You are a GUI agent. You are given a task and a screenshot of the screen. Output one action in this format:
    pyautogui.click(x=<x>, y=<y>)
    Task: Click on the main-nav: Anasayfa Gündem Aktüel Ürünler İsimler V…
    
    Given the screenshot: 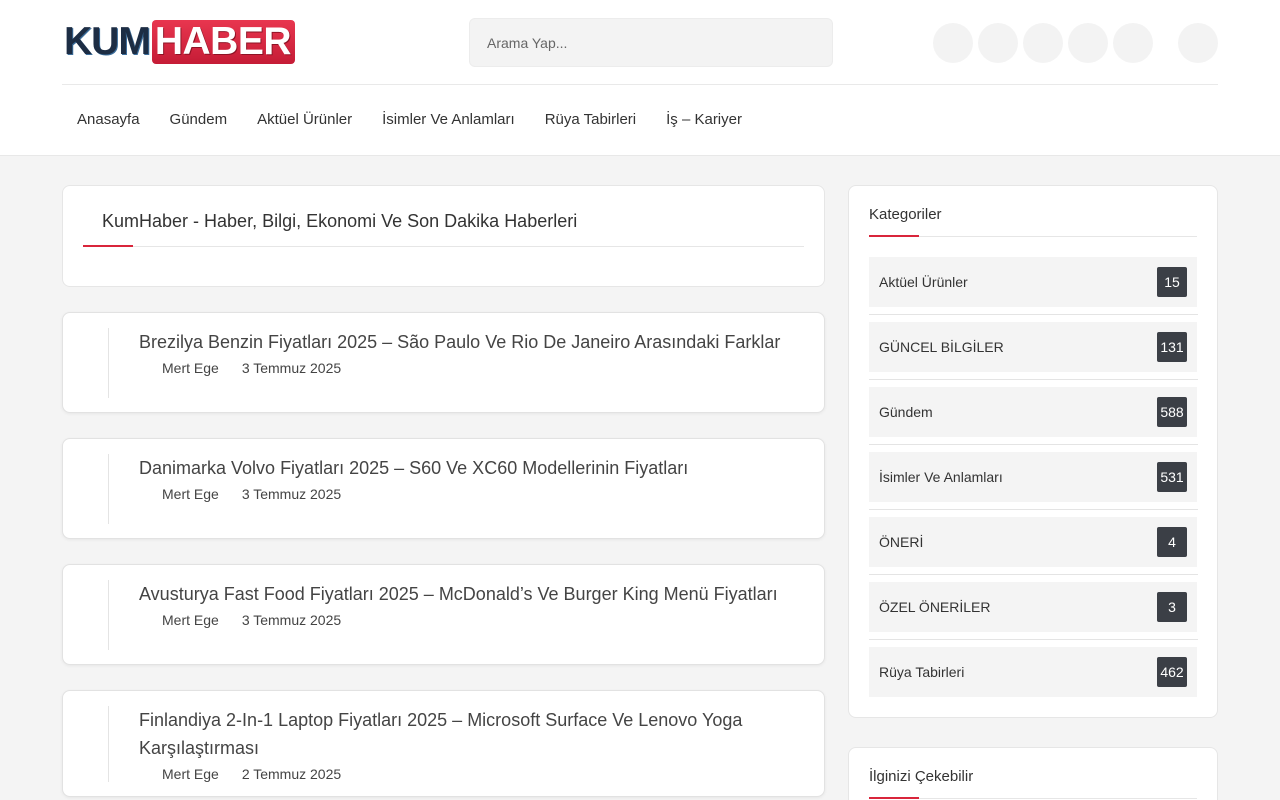 What is the action you would take?
    pyautogui.click(x=640, y=120)
    